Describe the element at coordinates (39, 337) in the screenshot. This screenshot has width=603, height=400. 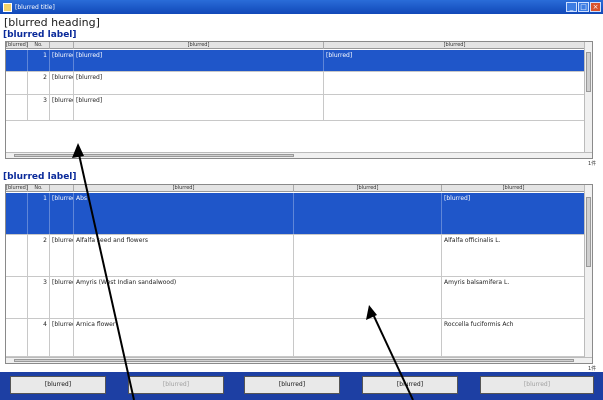
I see `row-number: 4` at that location.